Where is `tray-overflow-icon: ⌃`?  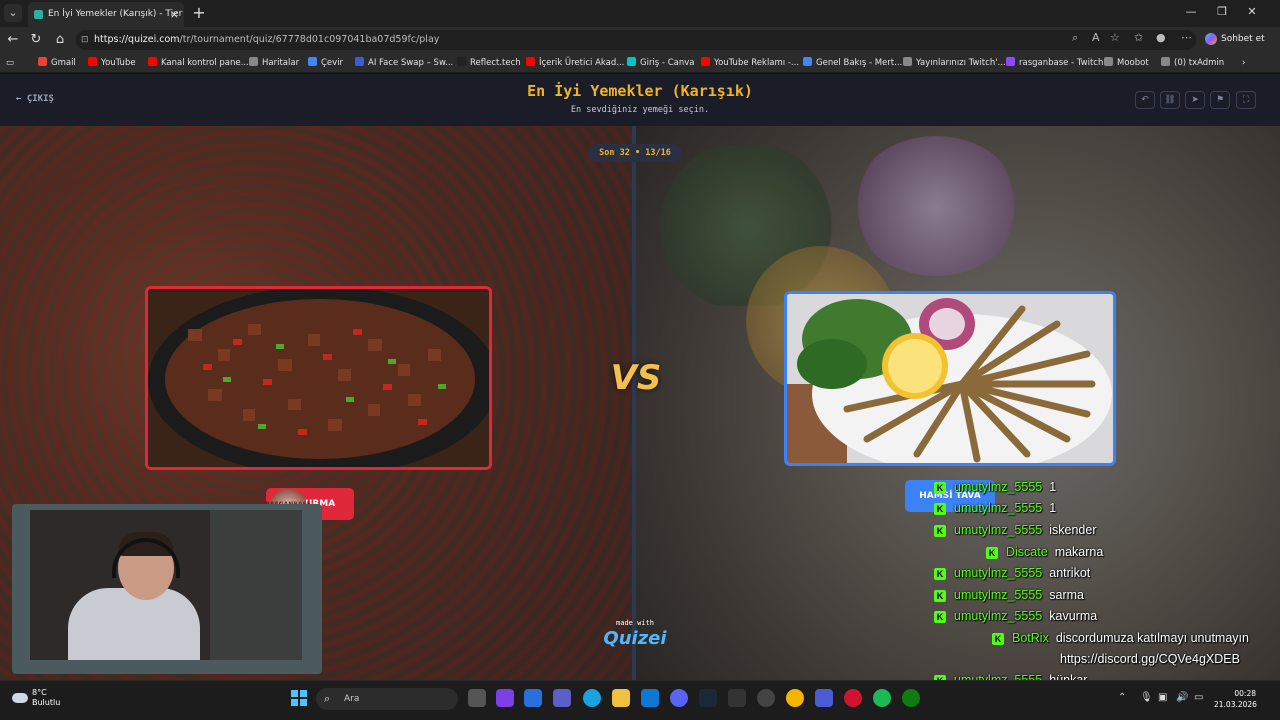
tray-overflow-icon: ⌃ is located at coordinates (1122, 697).